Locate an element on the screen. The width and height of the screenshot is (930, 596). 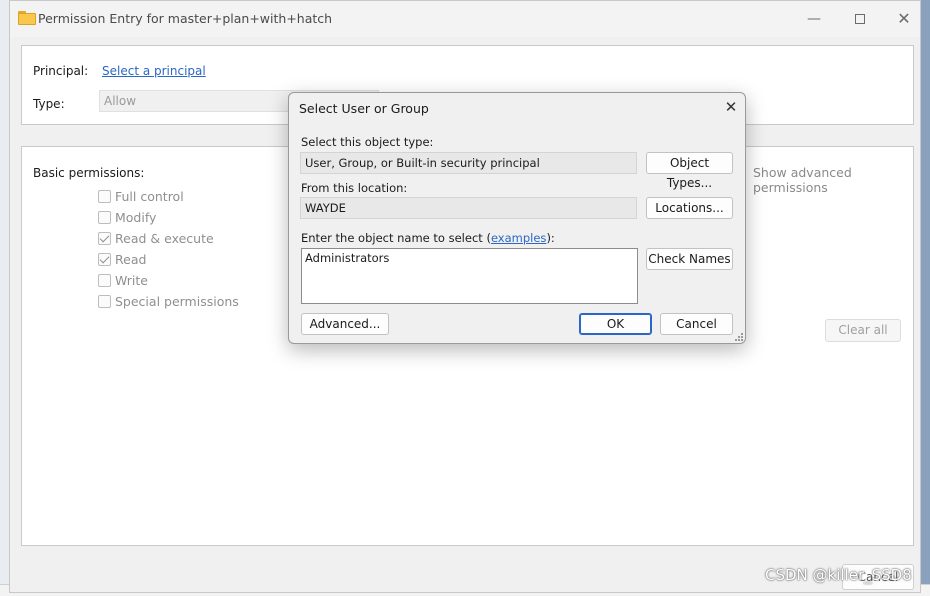
permission-full-control: Full control is located at coordinates (141, 196).